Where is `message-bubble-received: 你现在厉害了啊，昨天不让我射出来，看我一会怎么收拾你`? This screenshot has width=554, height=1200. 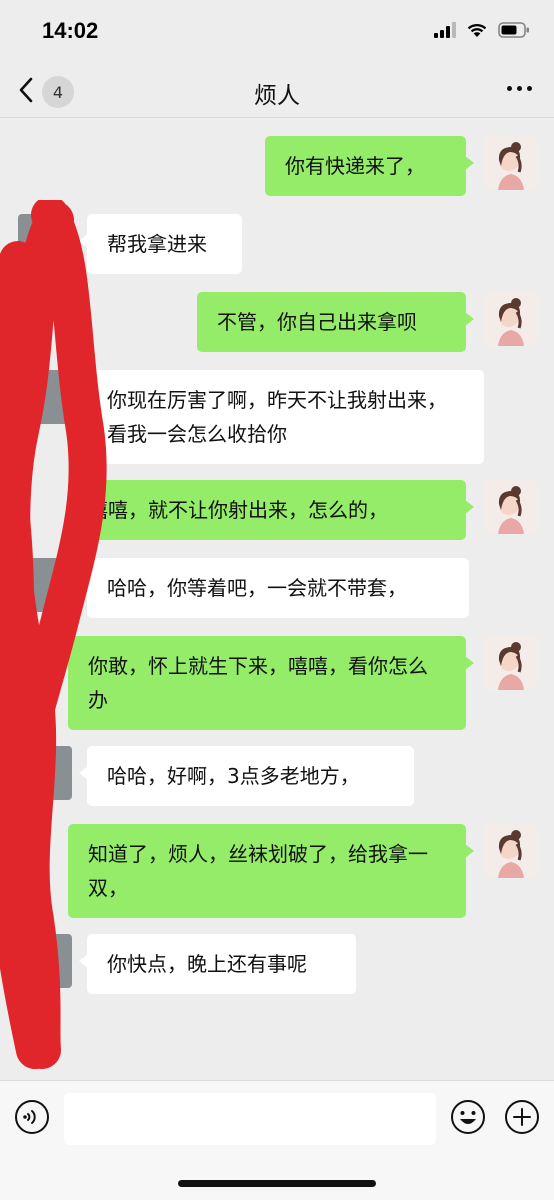
message-bubble-received: 你现在厉害了啊，昨天不让我射出来，看我一会怎么收拾你 is located at coordinates (281, 417).